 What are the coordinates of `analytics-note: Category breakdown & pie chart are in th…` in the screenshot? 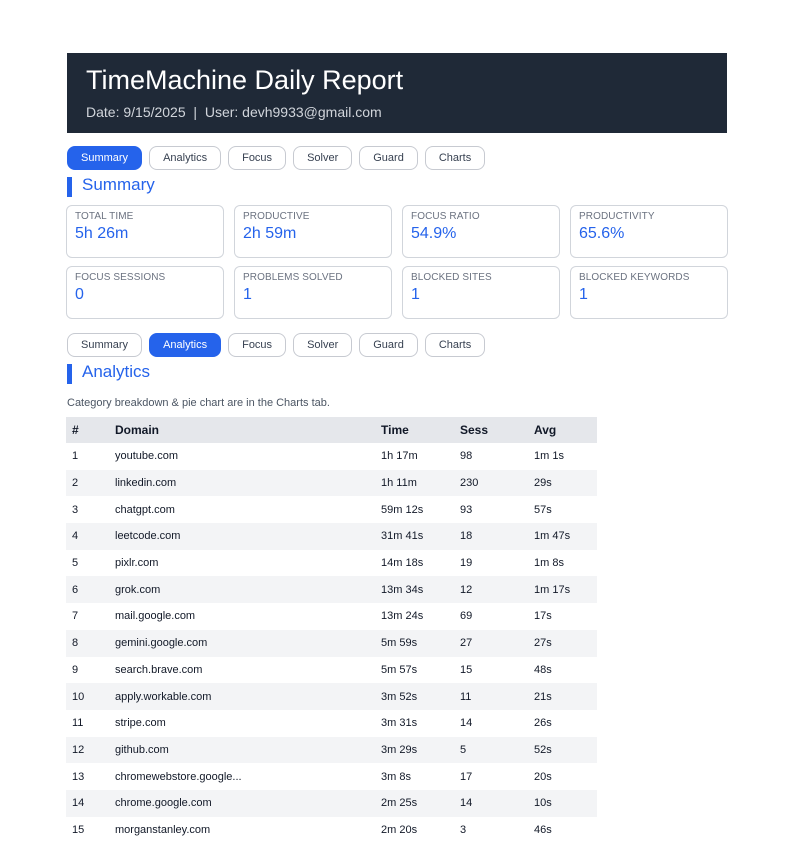 It's located at (198, 403).